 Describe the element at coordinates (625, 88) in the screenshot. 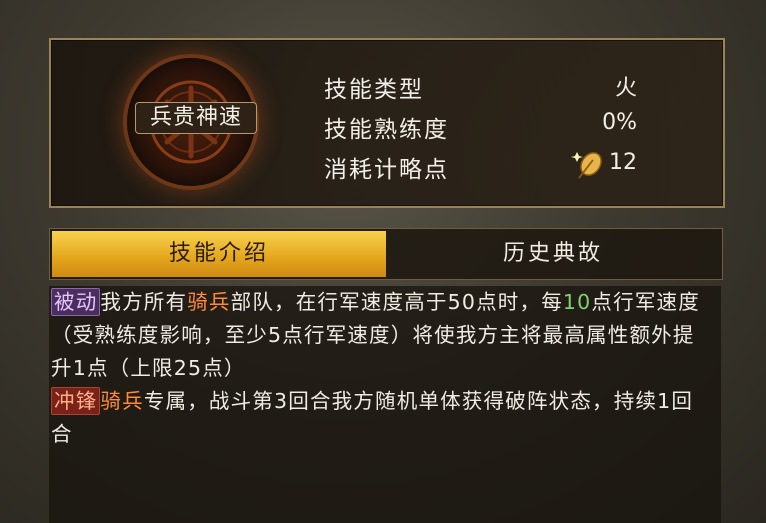

I see `stat-value-type: 火` at that location.